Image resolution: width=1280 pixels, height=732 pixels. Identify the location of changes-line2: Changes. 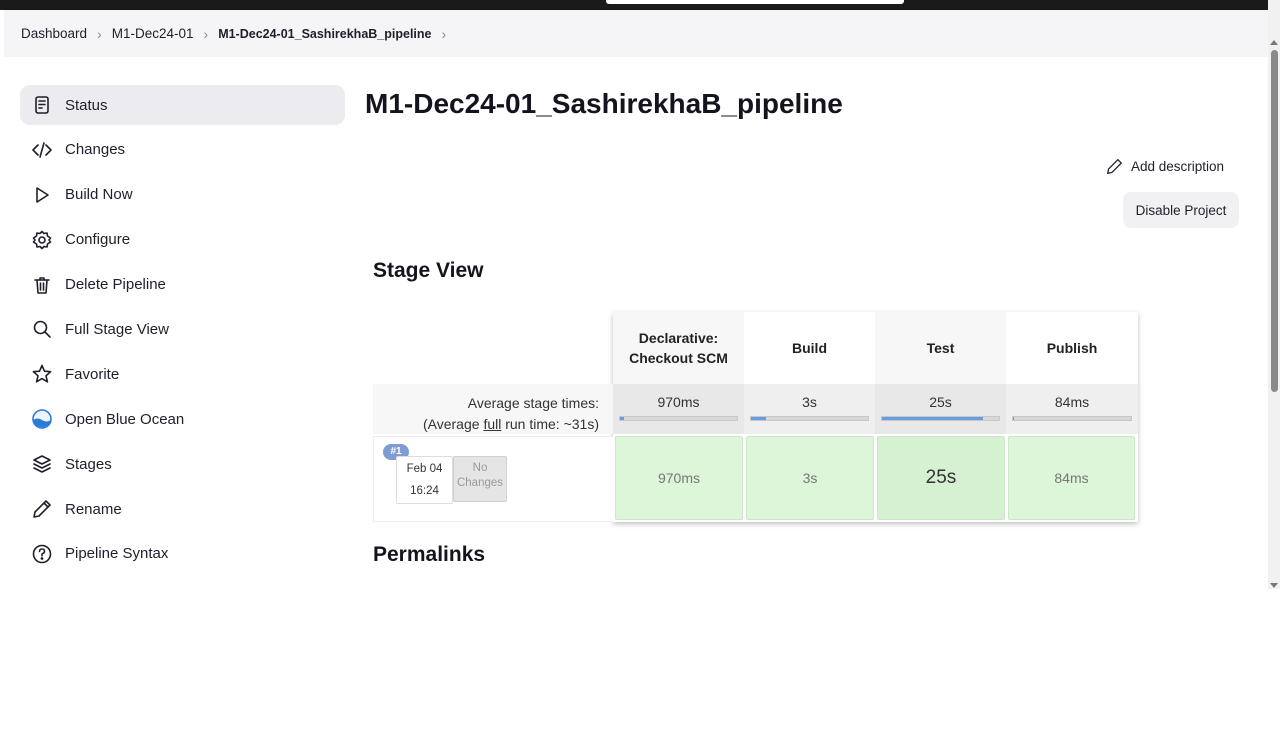
(480, 483).